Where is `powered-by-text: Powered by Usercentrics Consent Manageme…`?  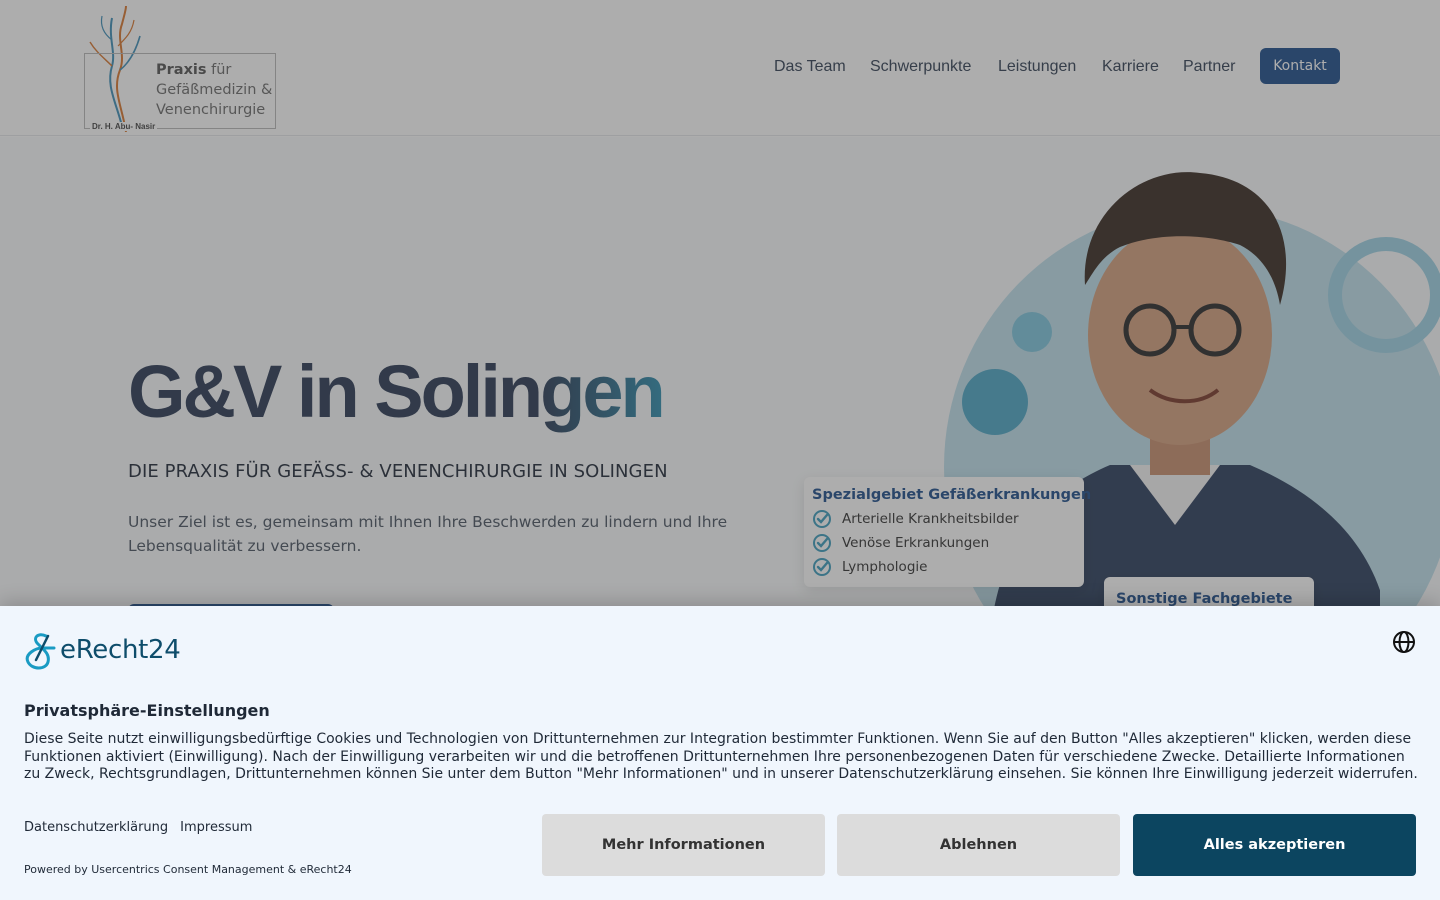 powered-by-text: Powered by Usercentrics Consent Manageme… is located at coordinates (188, 869).